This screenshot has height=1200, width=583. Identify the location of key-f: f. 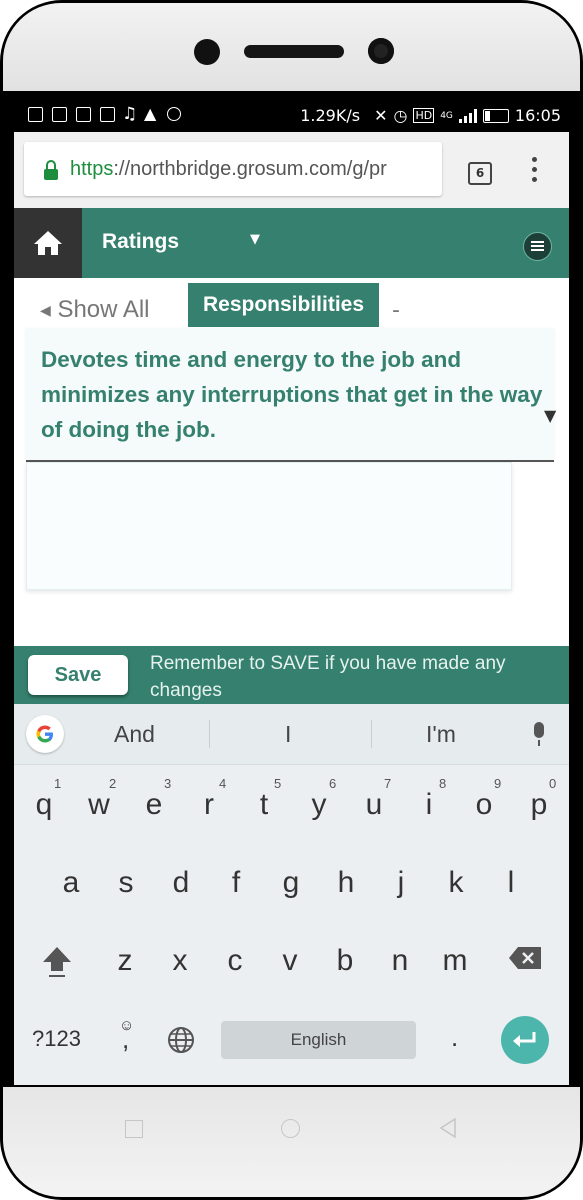
(236, 883).